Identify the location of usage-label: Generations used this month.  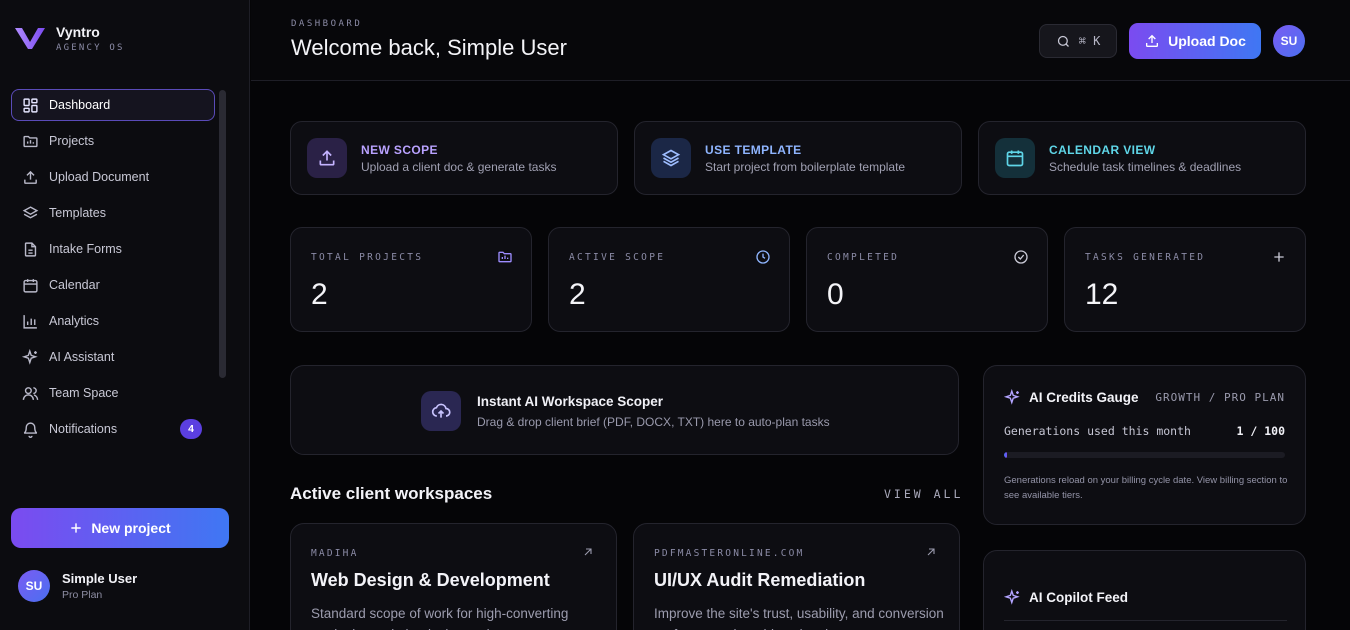
(1097, 431).